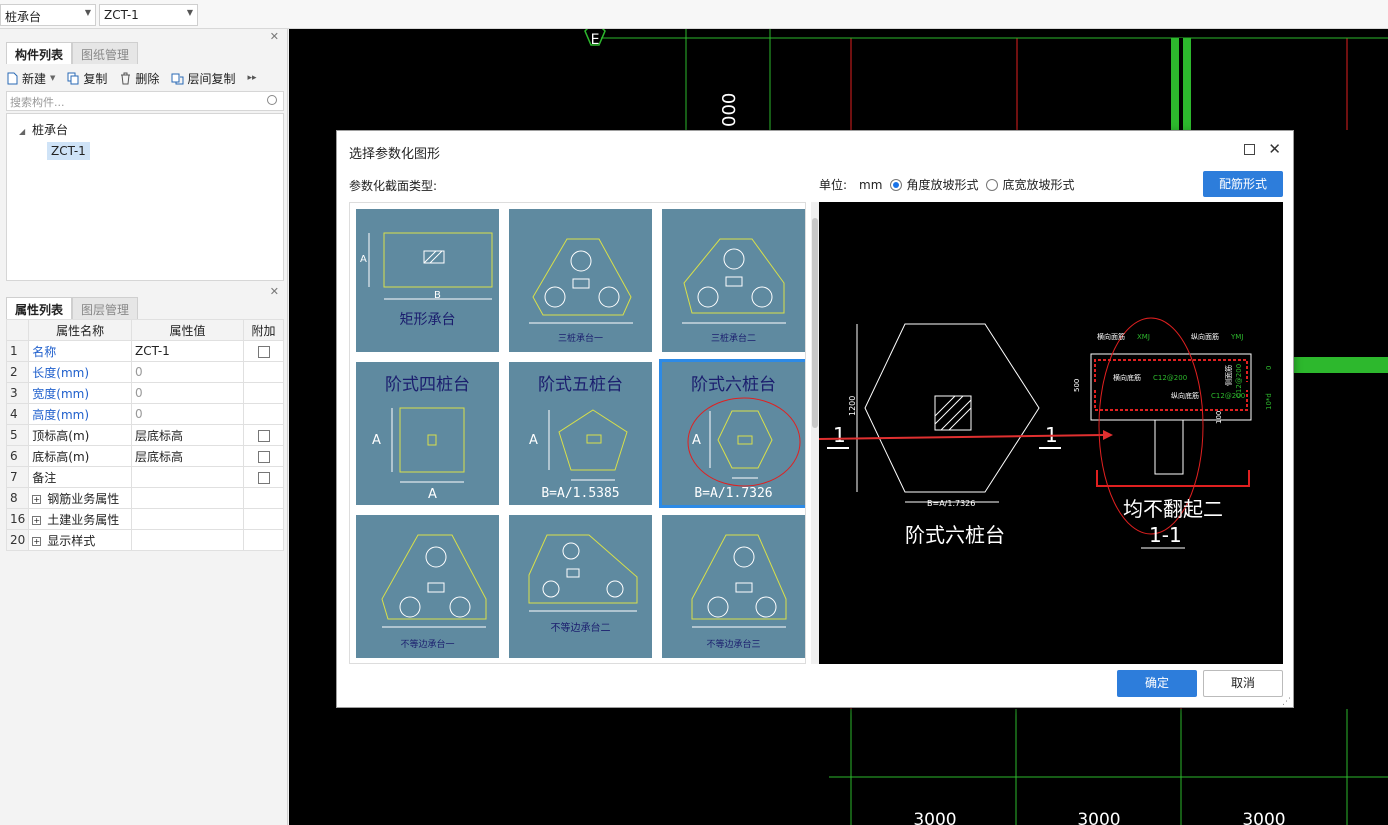  I want to click on shape-step4: 阶式四桩台 A A, so click(427, 433).